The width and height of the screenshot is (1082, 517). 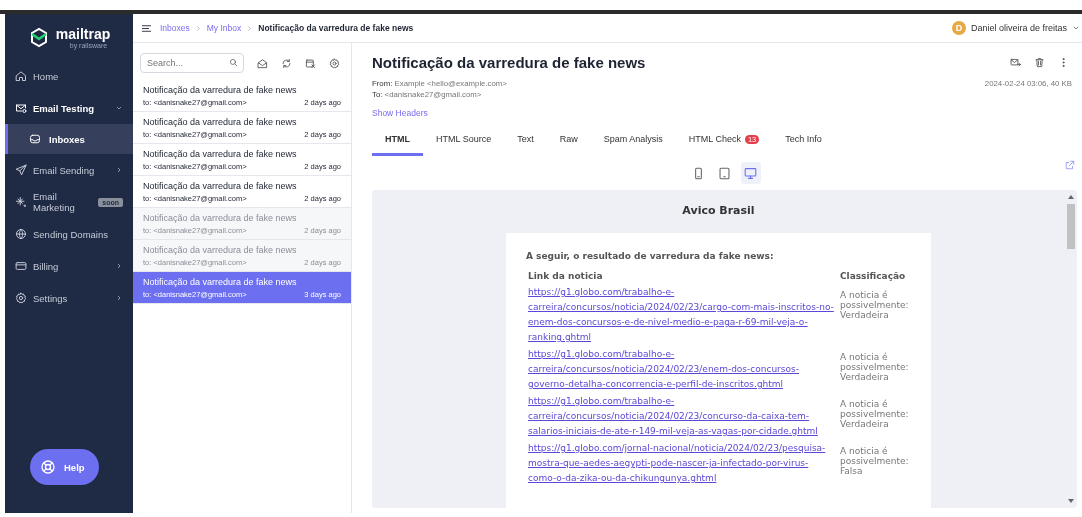 What do you see at coordinates (525, 141) in the screenshot?
I see `tab: Text` at bounding box center [525, 141].